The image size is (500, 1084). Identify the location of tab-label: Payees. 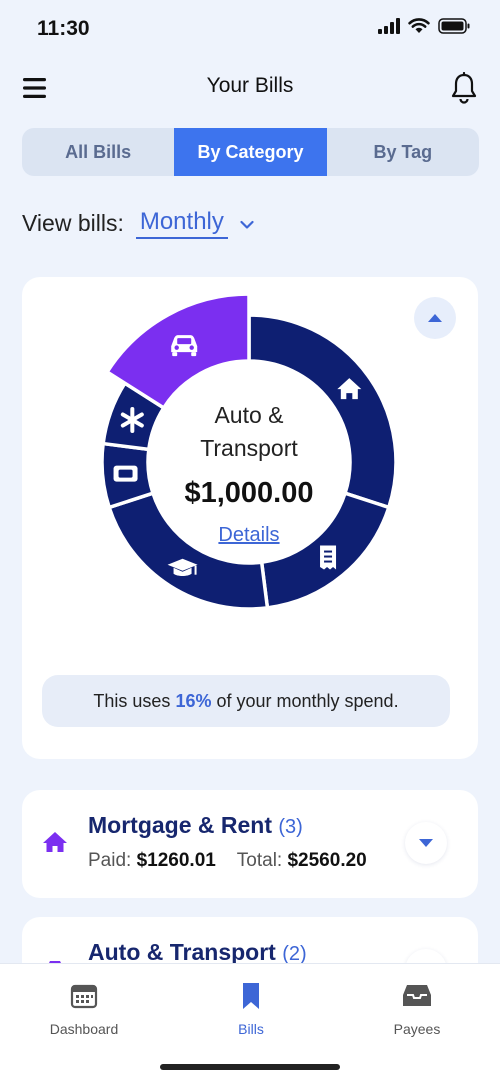
(417, 1029).